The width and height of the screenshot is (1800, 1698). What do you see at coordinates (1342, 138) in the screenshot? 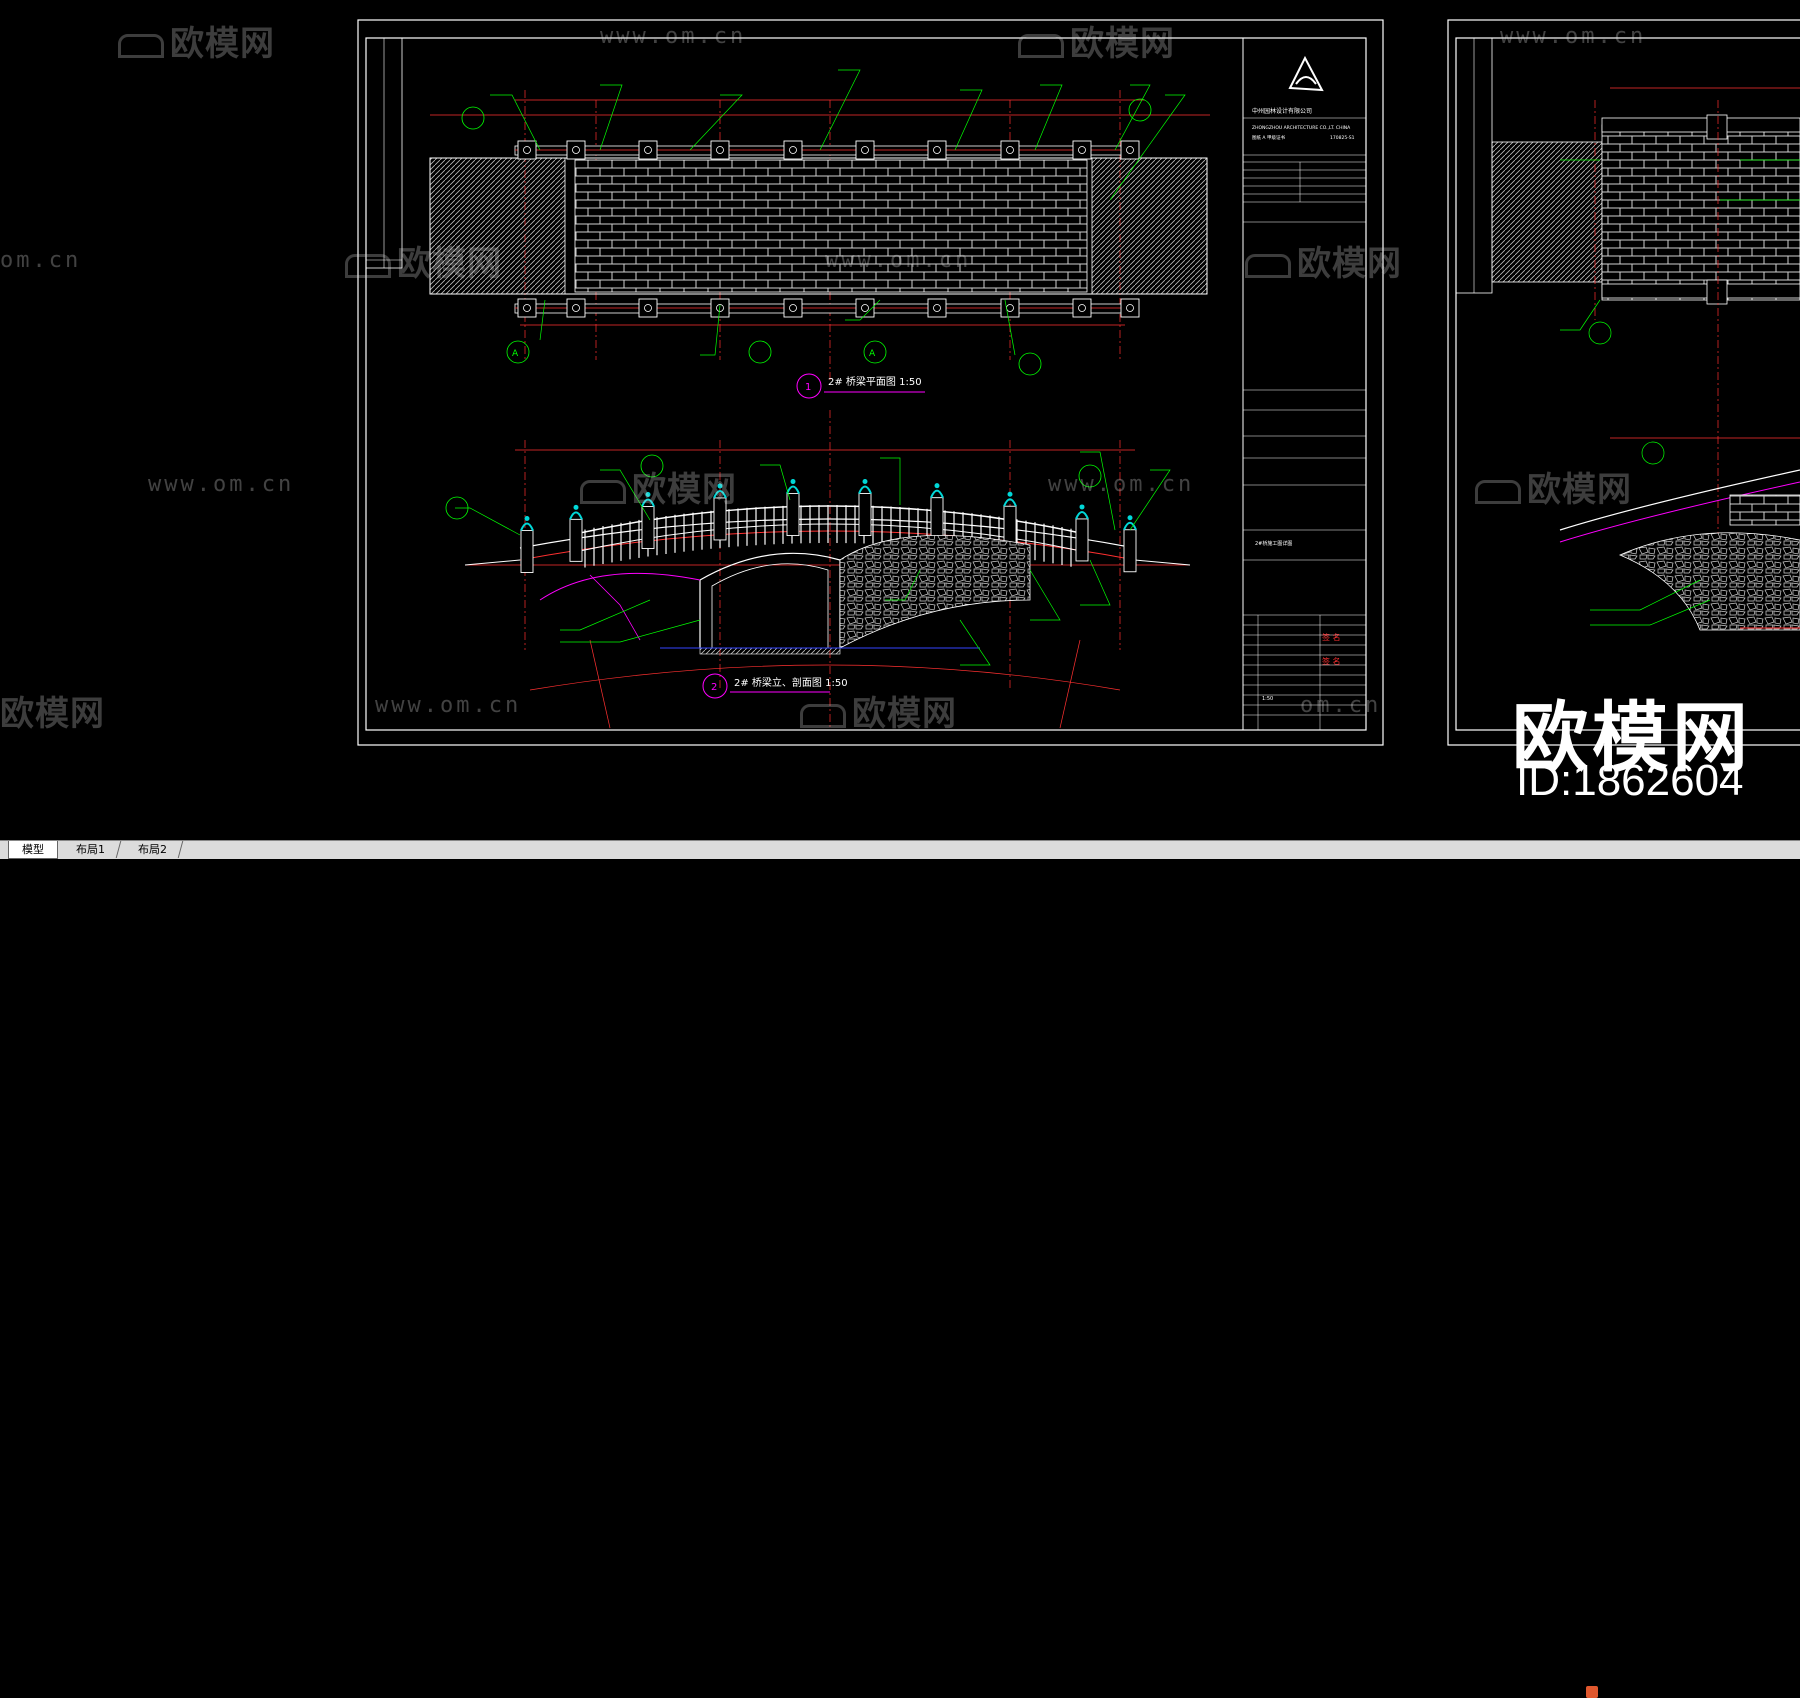
I see `title-project-code: 170825-S1` at bounding box center [1342, 138].